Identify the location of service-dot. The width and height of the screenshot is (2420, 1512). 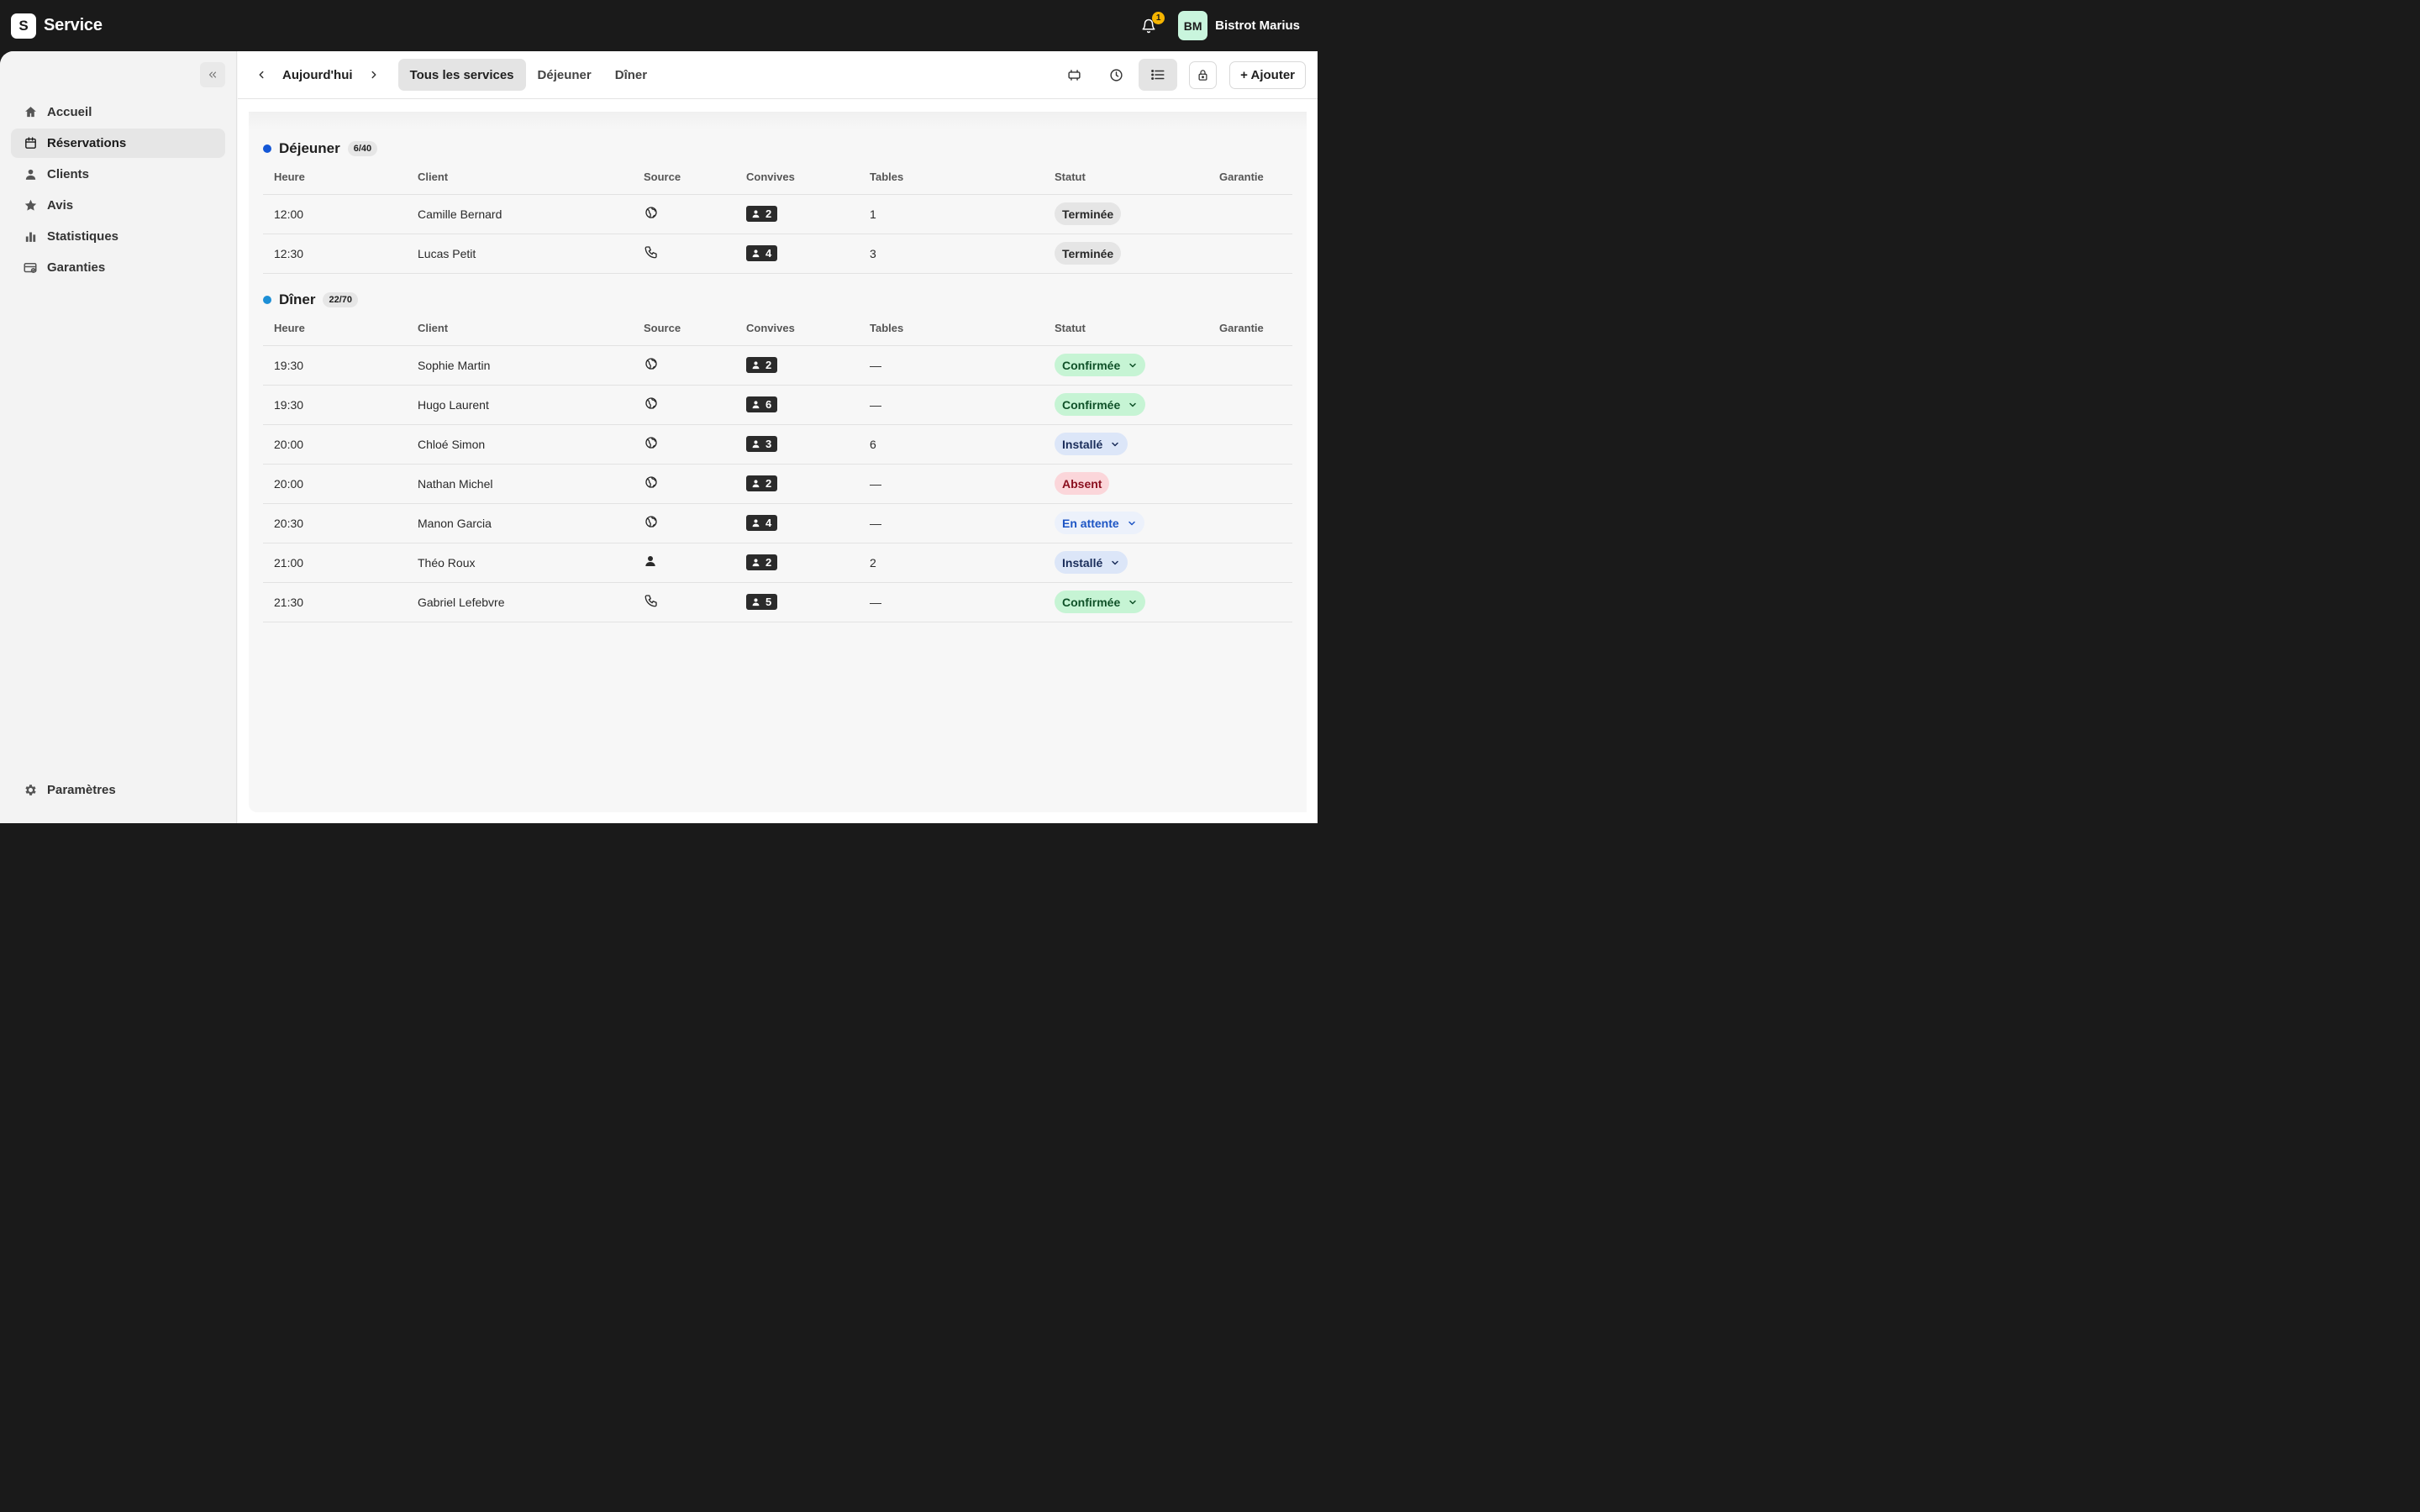
(267, 148).